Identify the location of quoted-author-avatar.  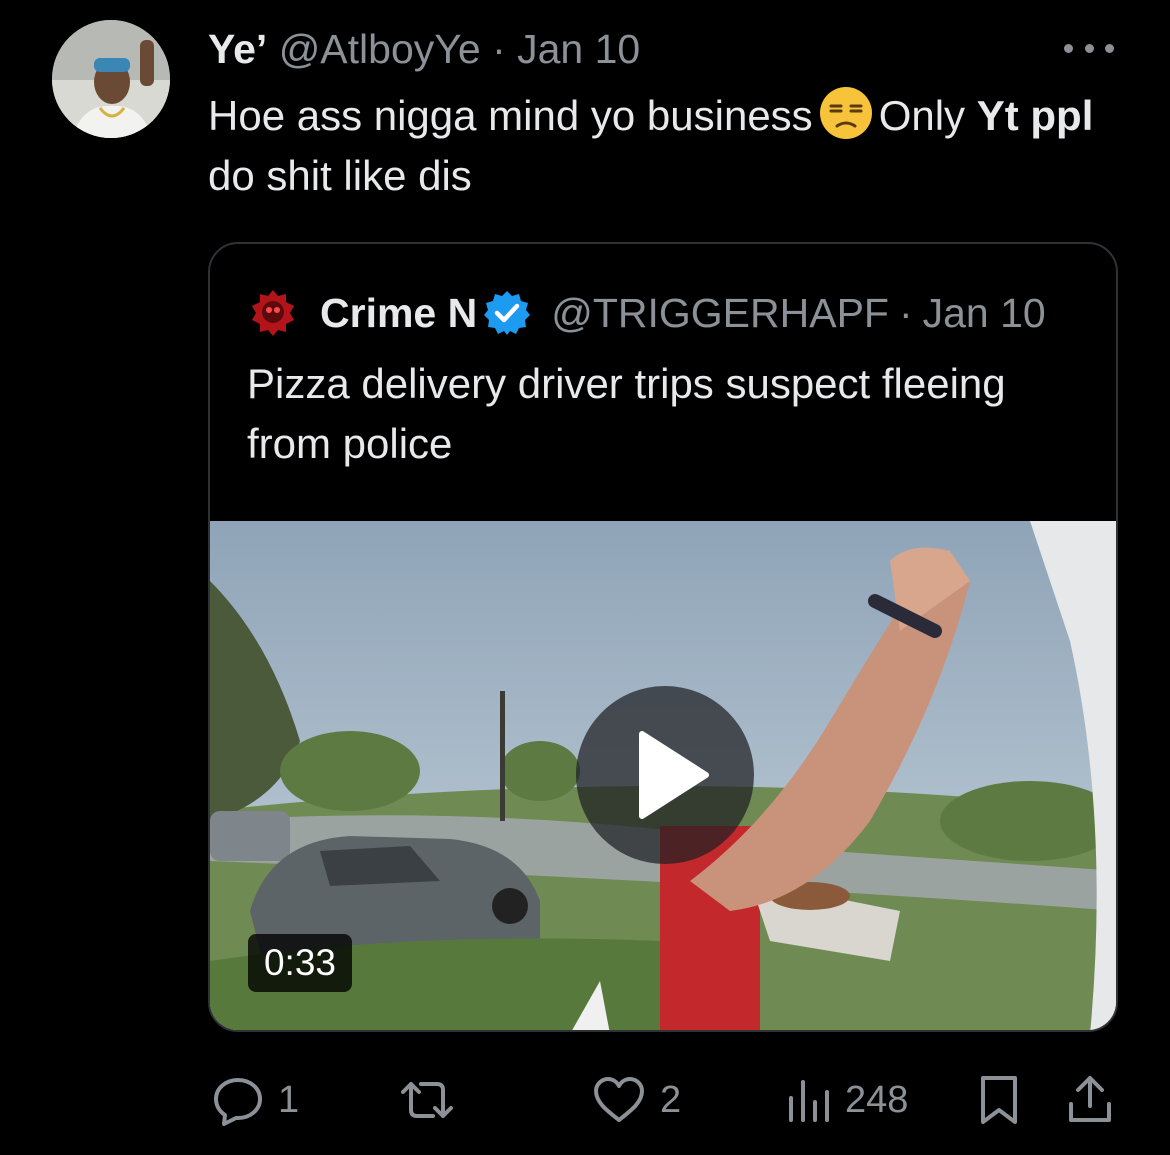
(273, 313).